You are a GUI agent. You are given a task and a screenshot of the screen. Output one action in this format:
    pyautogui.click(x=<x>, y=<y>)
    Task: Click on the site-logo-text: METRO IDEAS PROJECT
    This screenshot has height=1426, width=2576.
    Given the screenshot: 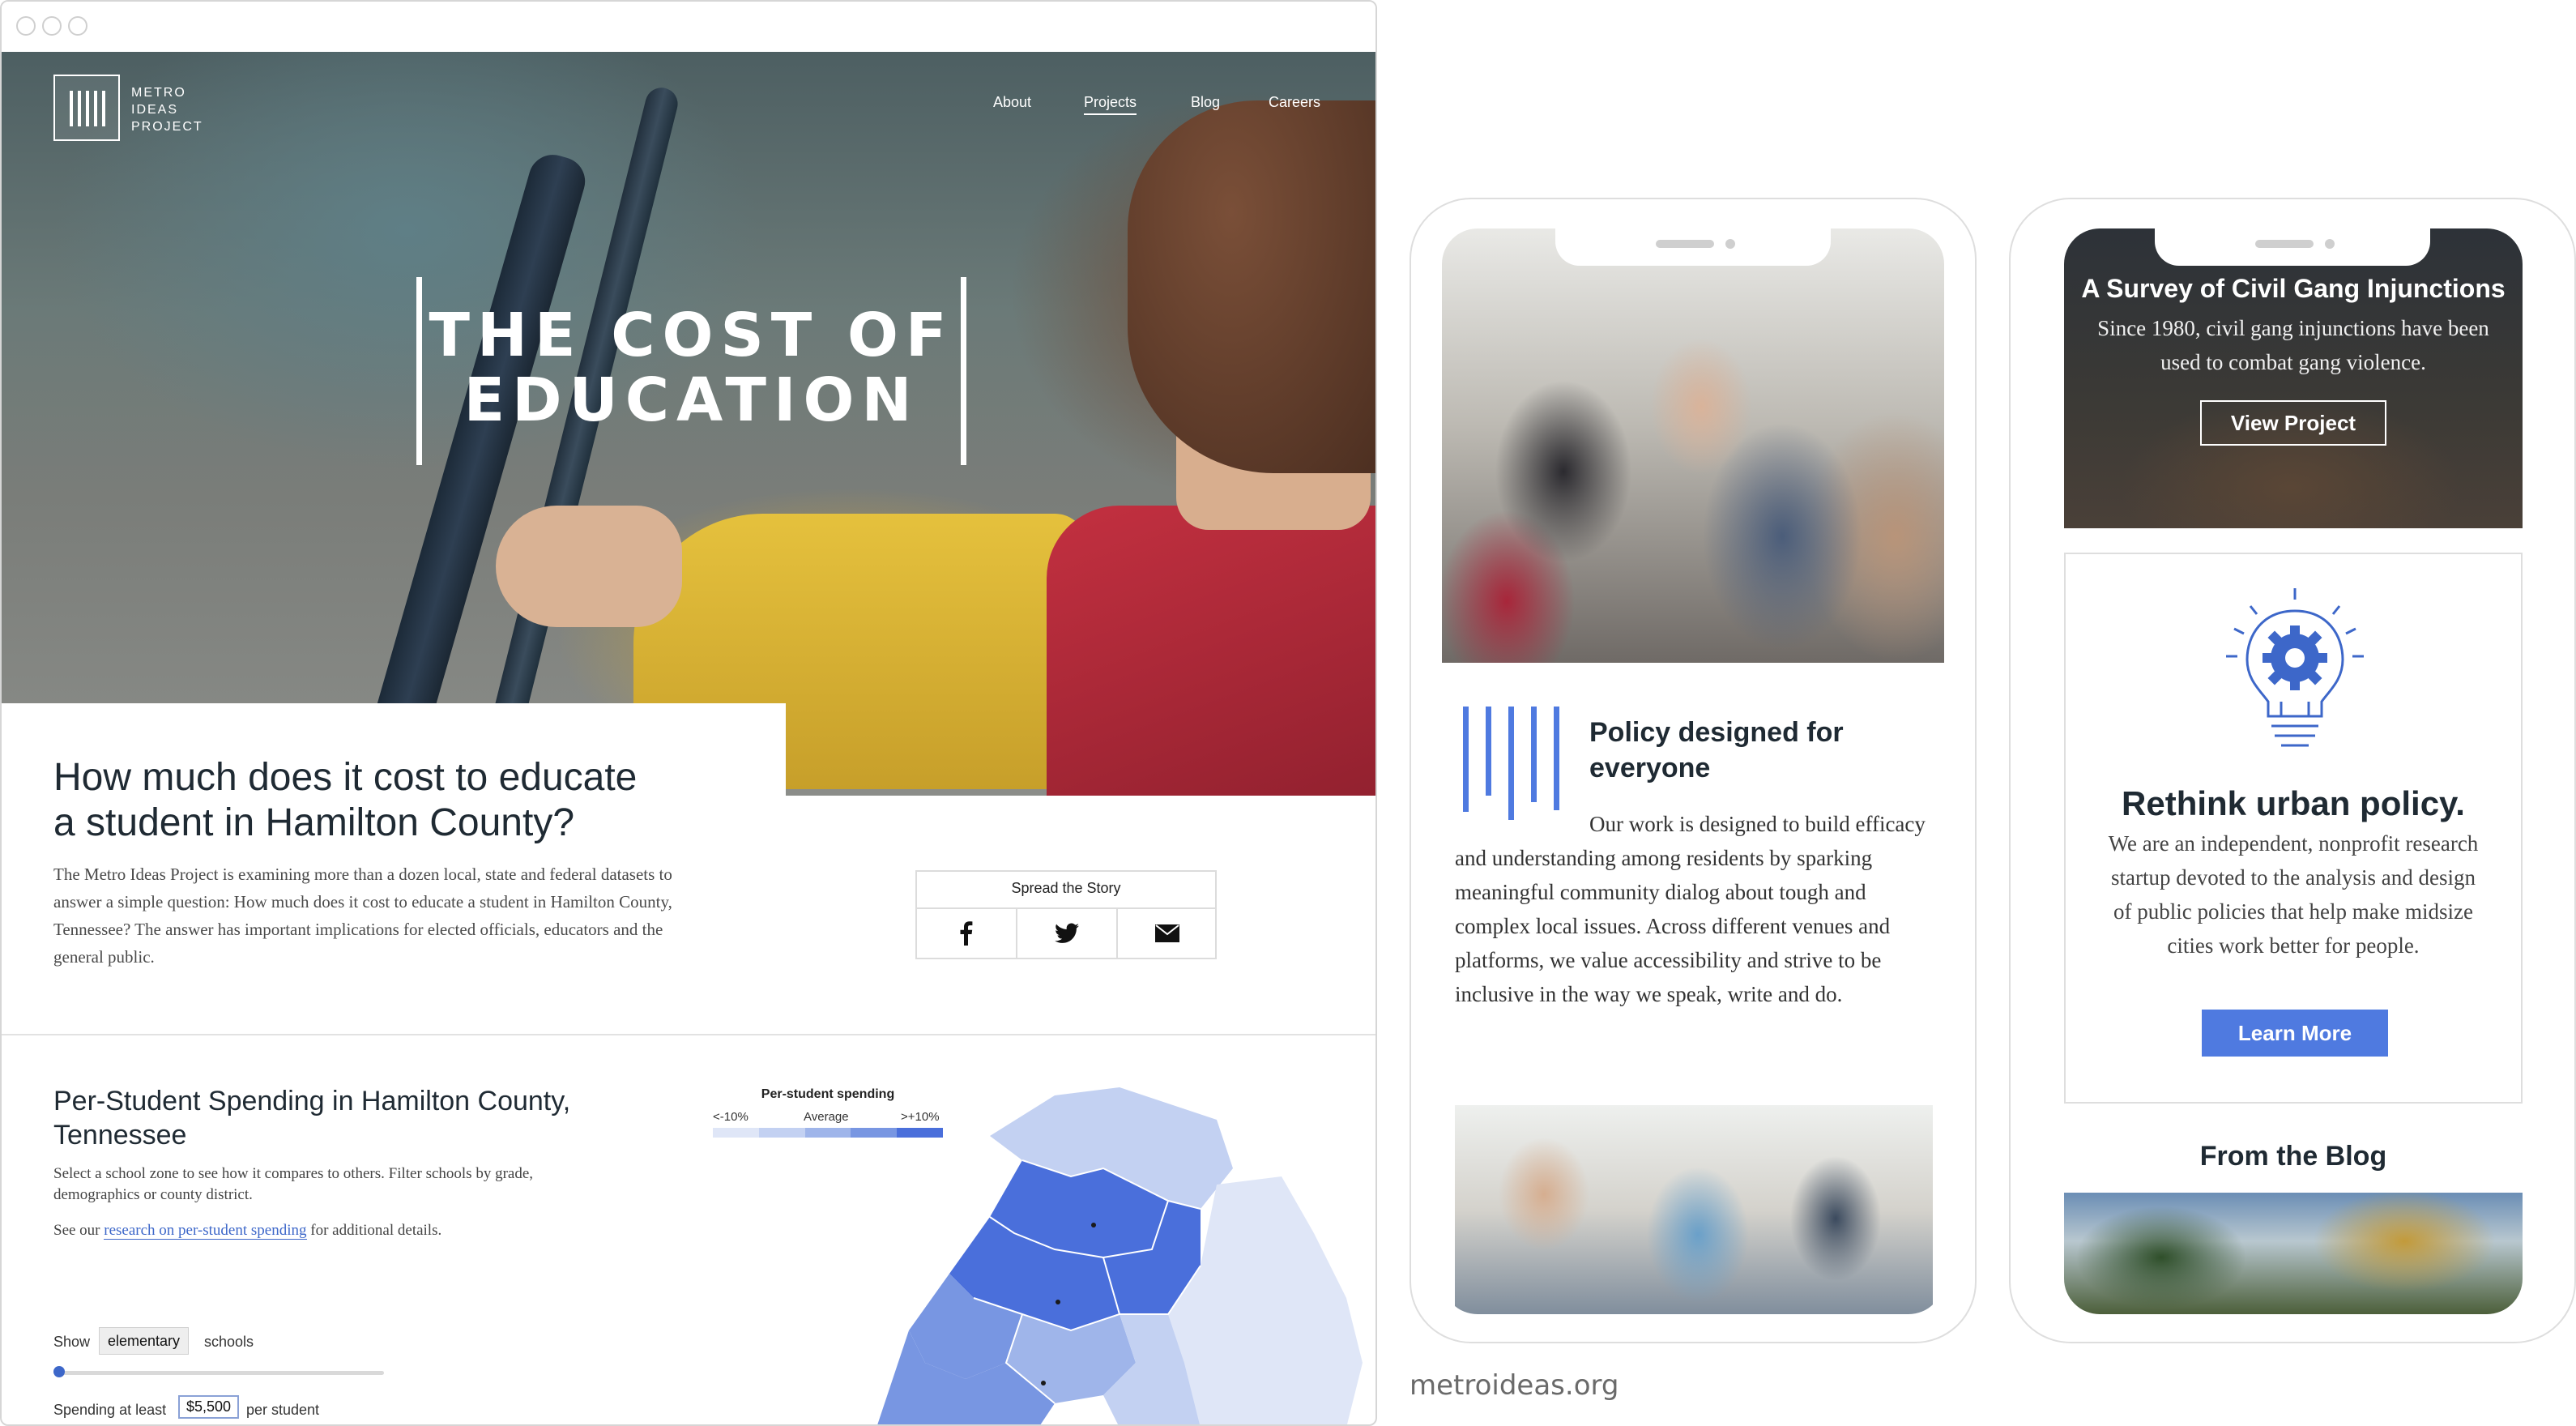 What is the action you would take?
    pyautogui.click(x=167, y=109)
    